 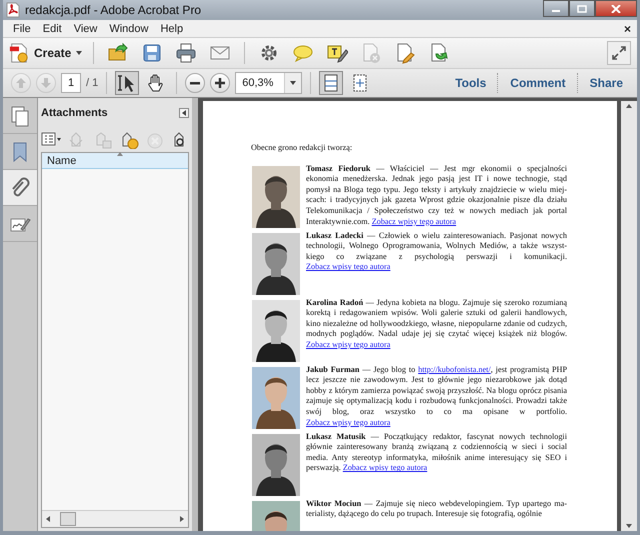 I want to click on vertical-scrollbar, so click(x=629, y=316).